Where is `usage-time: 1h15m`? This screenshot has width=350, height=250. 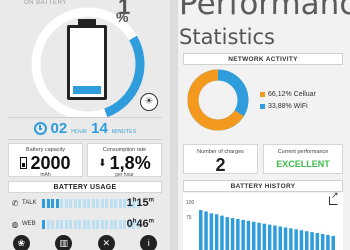 usage-time: 1h15m is located at coordinates (140, 203).